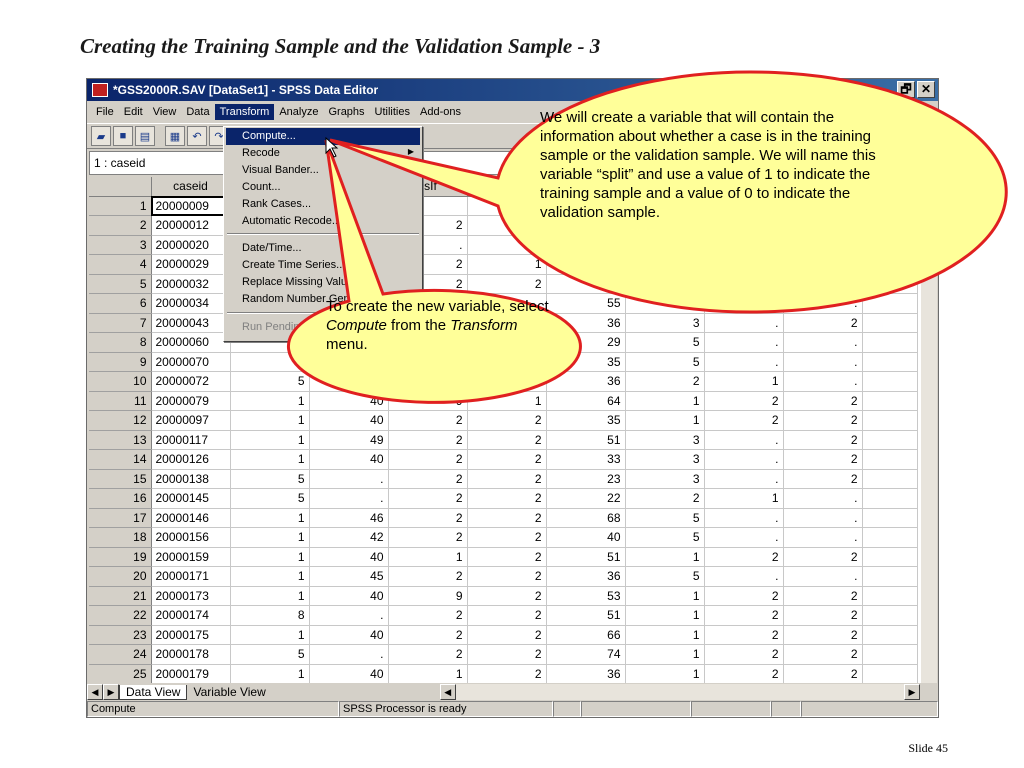 This screenshot has width=1024, height=768. I want to click on row-header: 2, so click(120, 225).